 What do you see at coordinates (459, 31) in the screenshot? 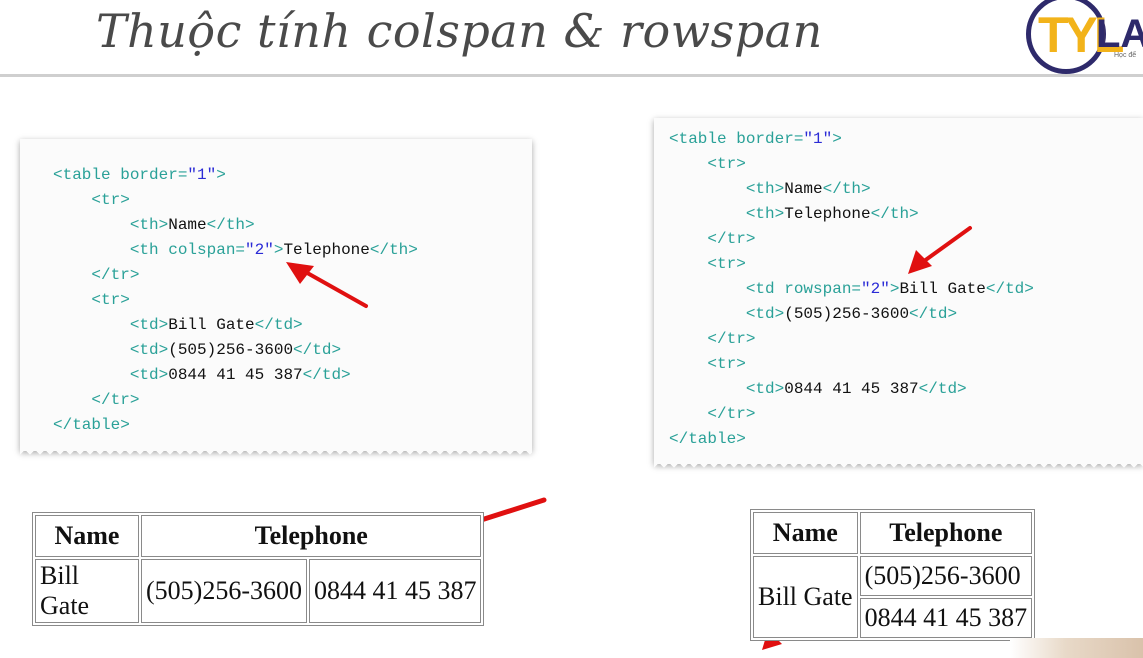
I see `slide-title: Thuộc tính colspan & rowspan` at bounding box center [459, 31].